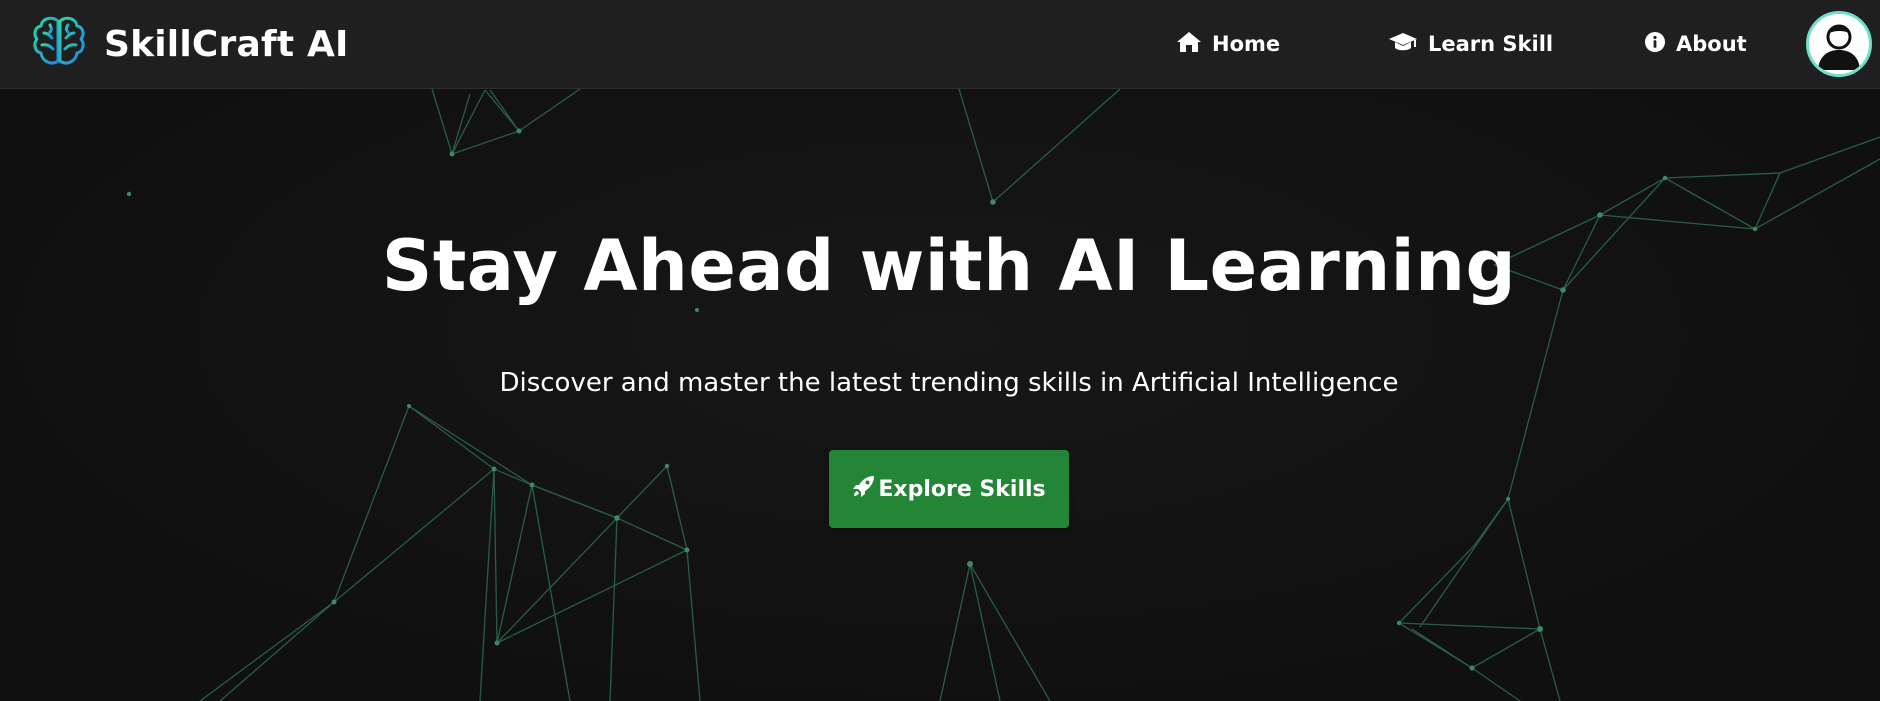  What do you see at coordinates (962, 489) in the screenshot?
I see `explore-skills-label: Explore Skills` at bounding box center [962, 489].